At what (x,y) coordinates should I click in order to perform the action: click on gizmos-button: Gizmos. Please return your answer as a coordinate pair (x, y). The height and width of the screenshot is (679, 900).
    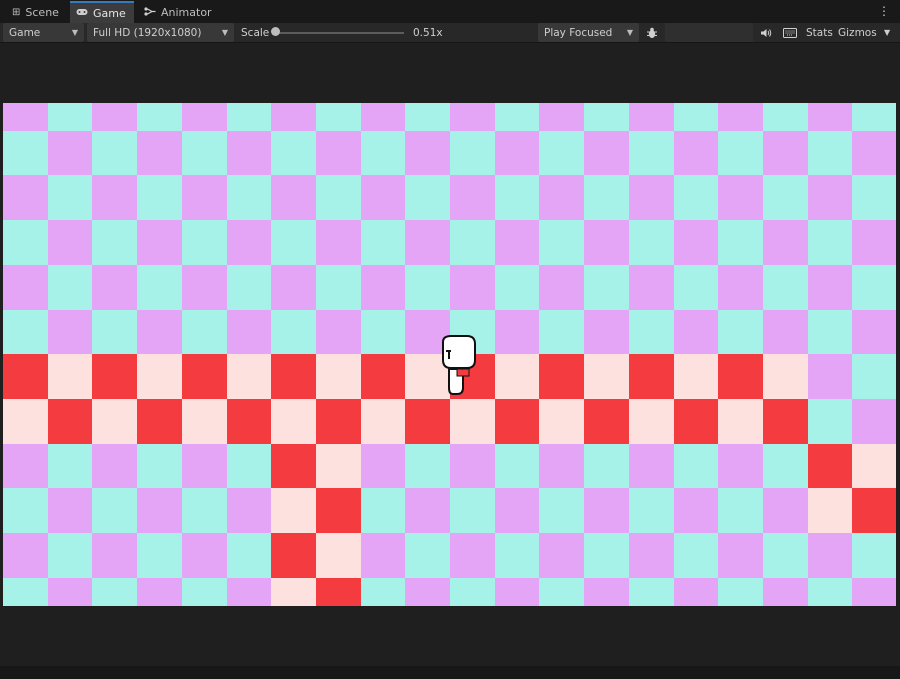
    Looking at the image, I should click on (857, 32).